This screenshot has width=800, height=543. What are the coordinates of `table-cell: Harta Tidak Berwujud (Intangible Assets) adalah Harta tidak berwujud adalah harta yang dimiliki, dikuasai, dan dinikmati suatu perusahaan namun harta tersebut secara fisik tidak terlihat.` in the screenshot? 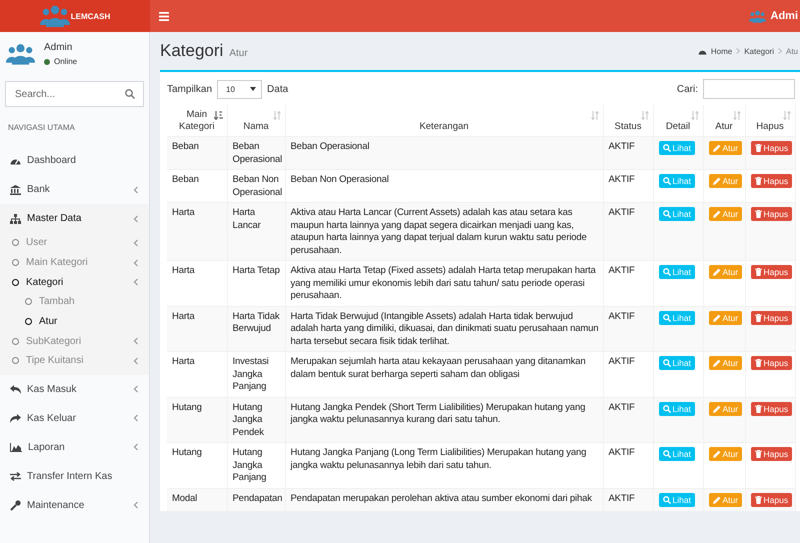 It's located at (444, 329).